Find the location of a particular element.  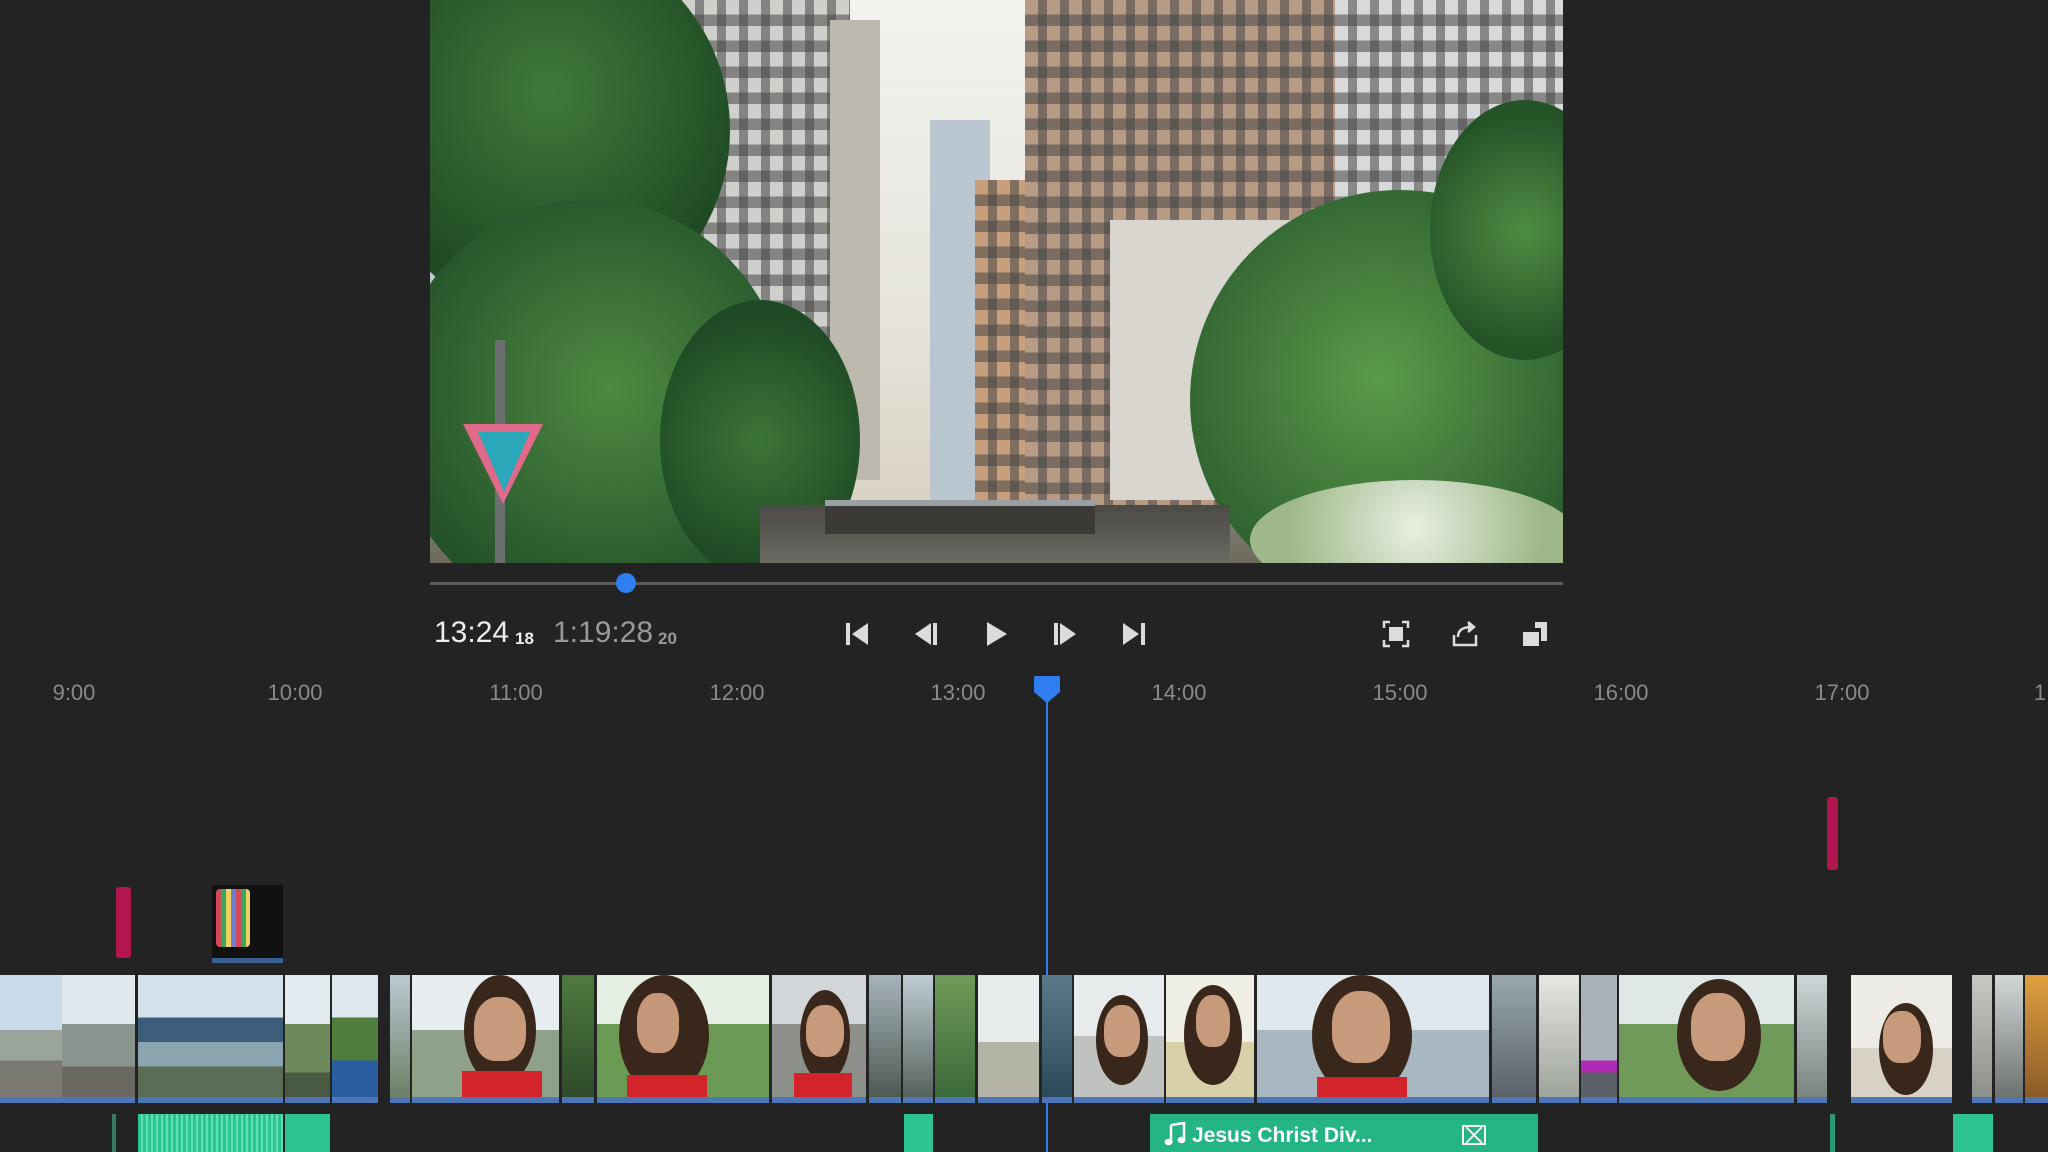

ruler-tick: 10:00 is located at coordinates (295, 692).